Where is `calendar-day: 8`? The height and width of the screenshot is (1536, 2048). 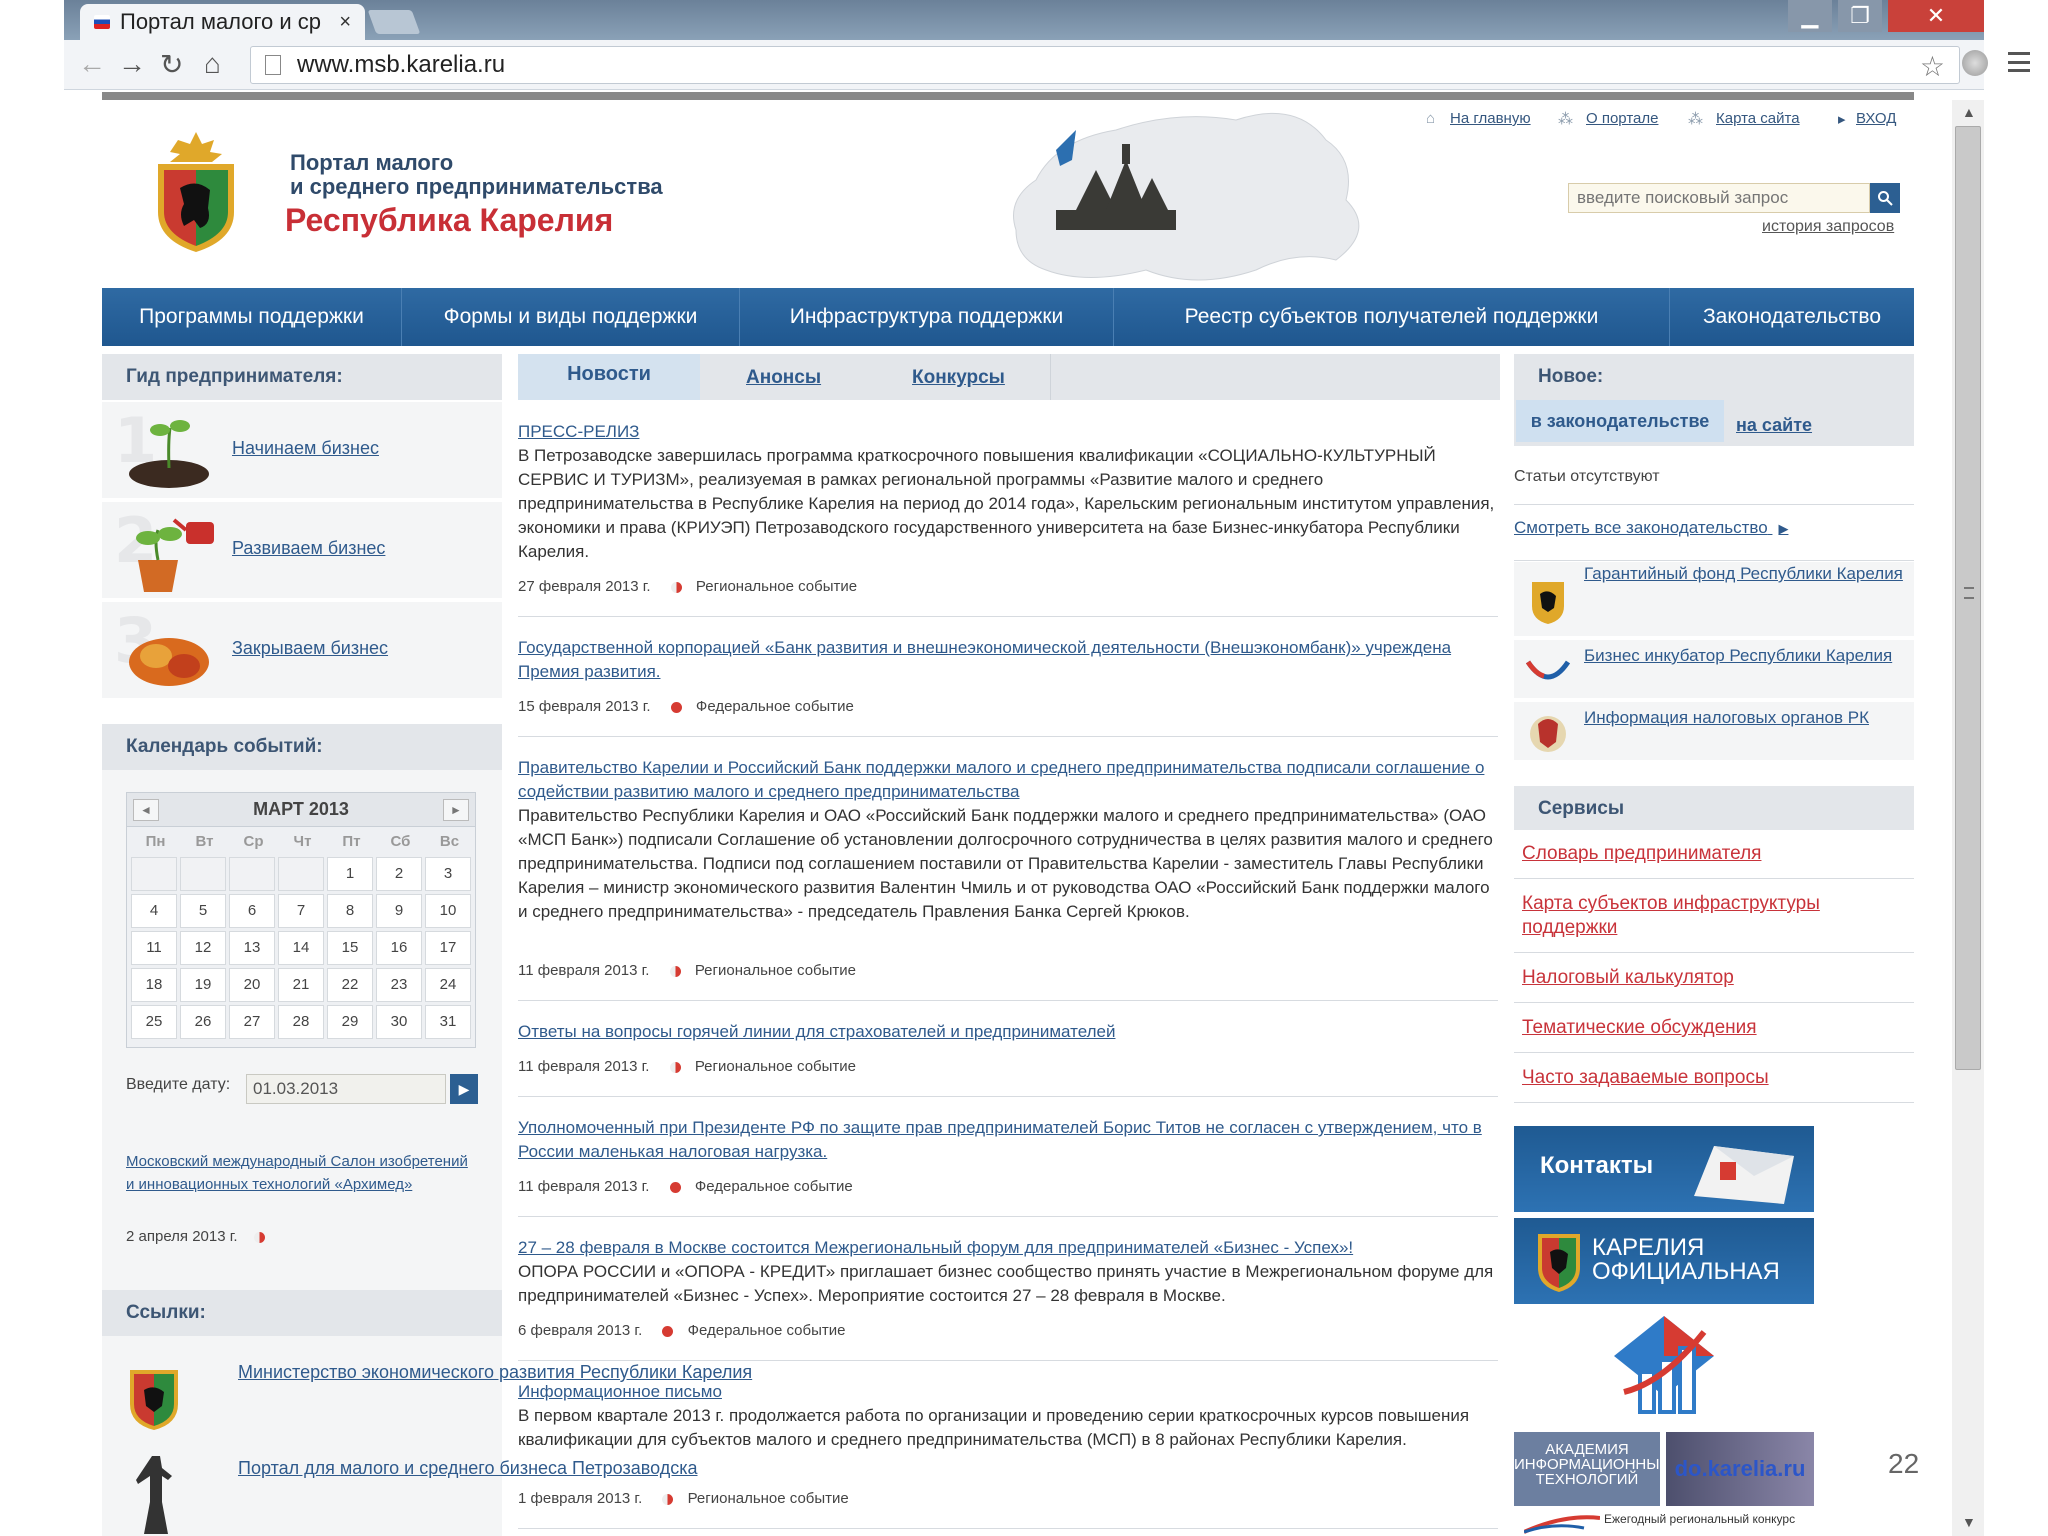
calendar-day: 8 is located at coordinates (350, 911).